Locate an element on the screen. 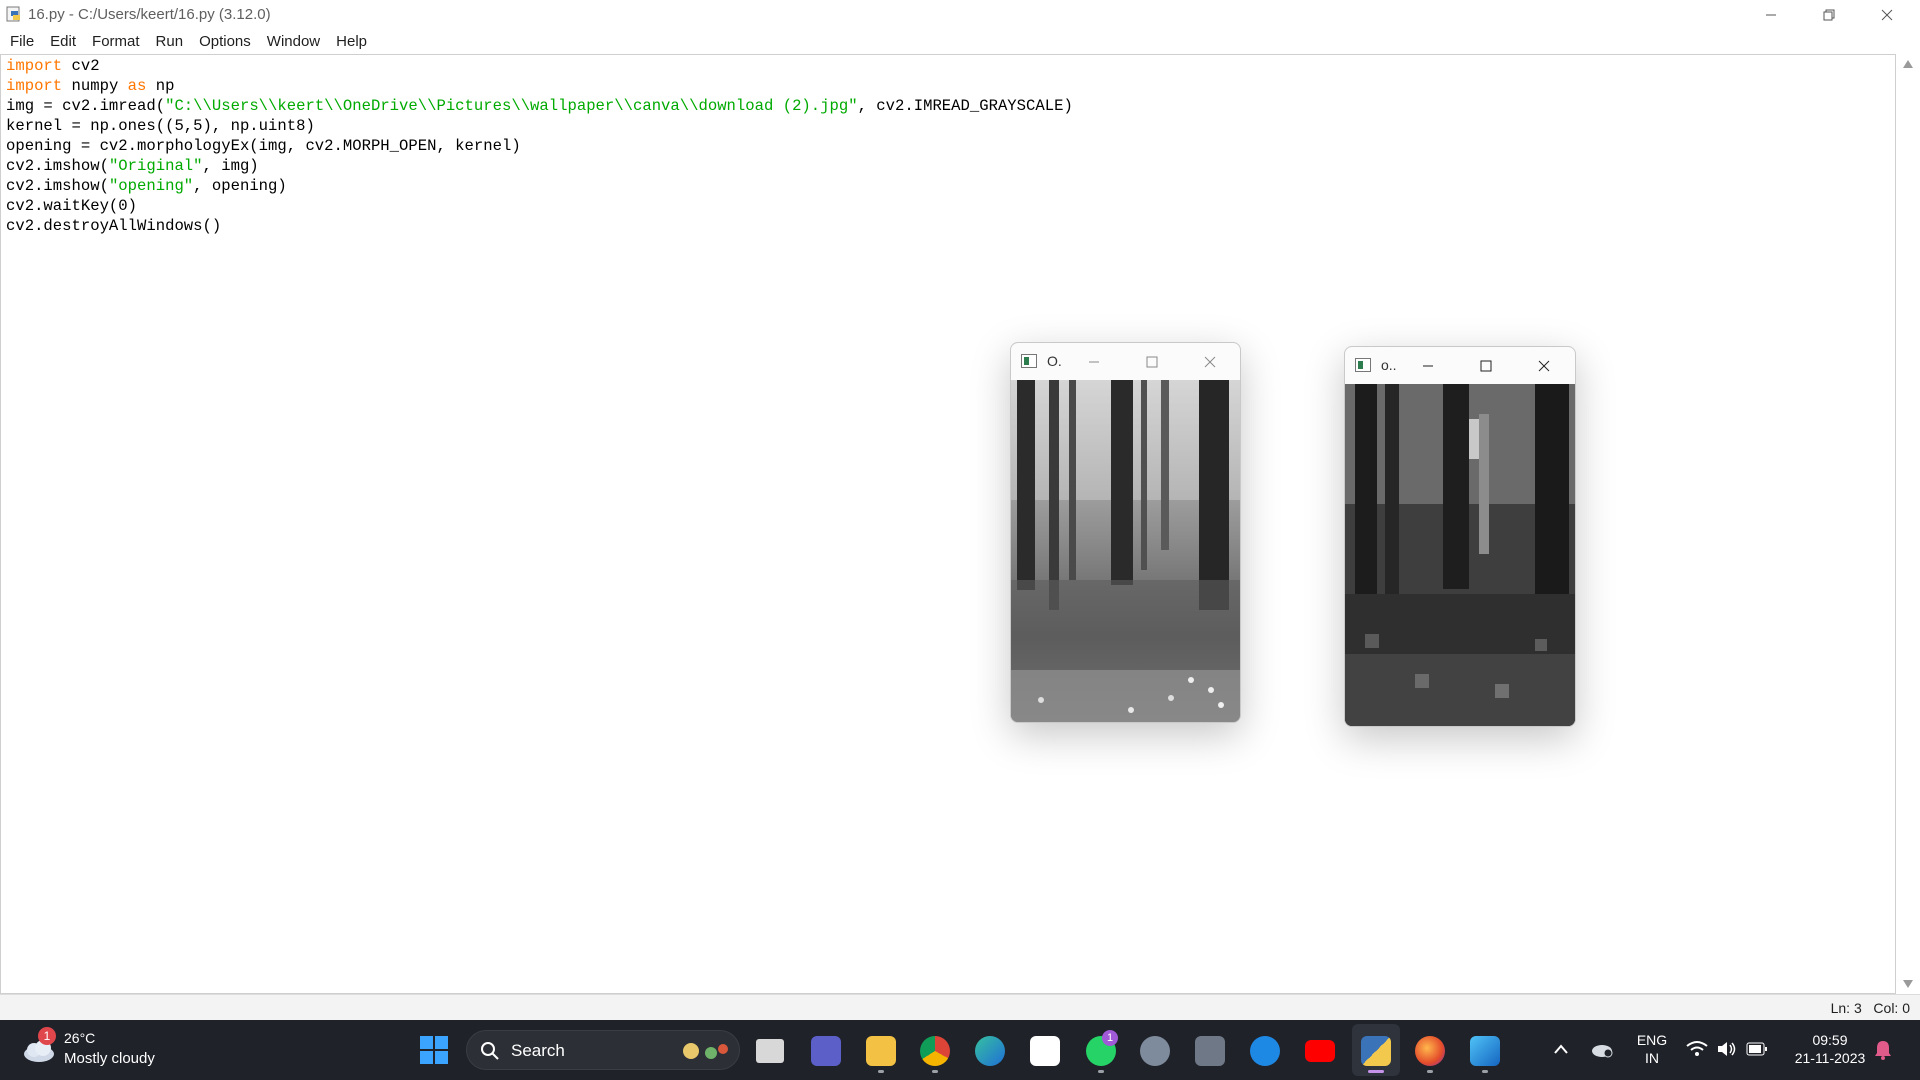 This screenshot has width=1920, height=1080. windows-start-icon is located at coordinates (434, 1050).